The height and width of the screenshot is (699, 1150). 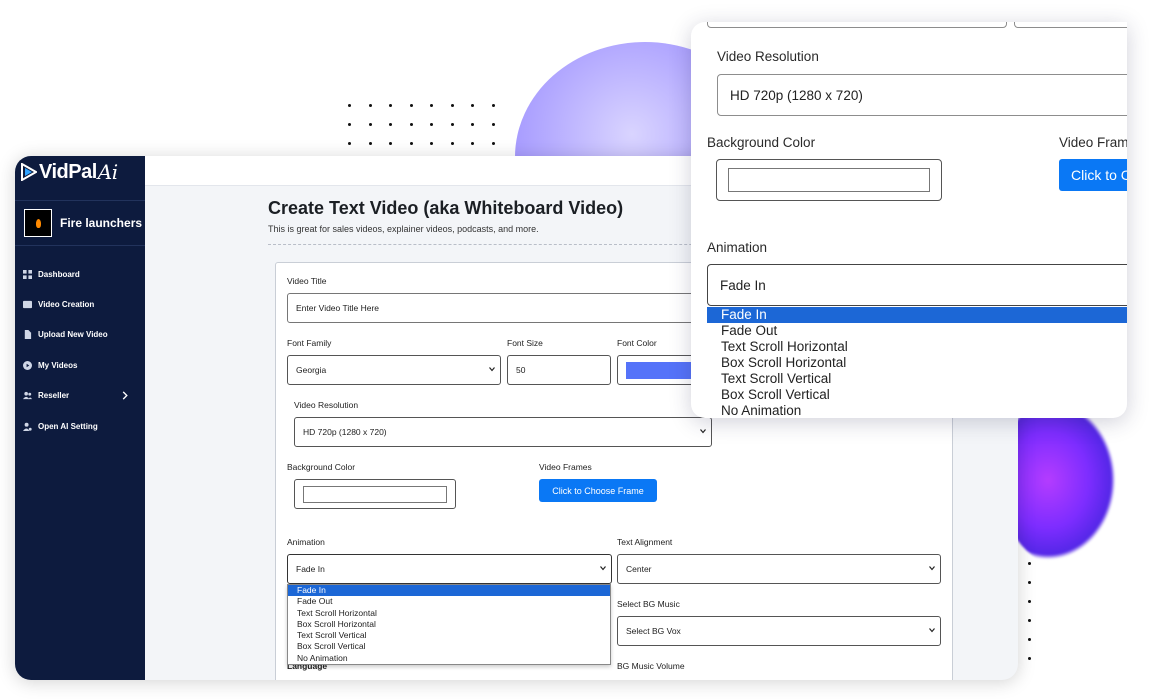 What do you see at coordinates (73, 335) in the screenshot?
I see `sidebar-item-label: Upload New Video` at bounding box center [73, 335].